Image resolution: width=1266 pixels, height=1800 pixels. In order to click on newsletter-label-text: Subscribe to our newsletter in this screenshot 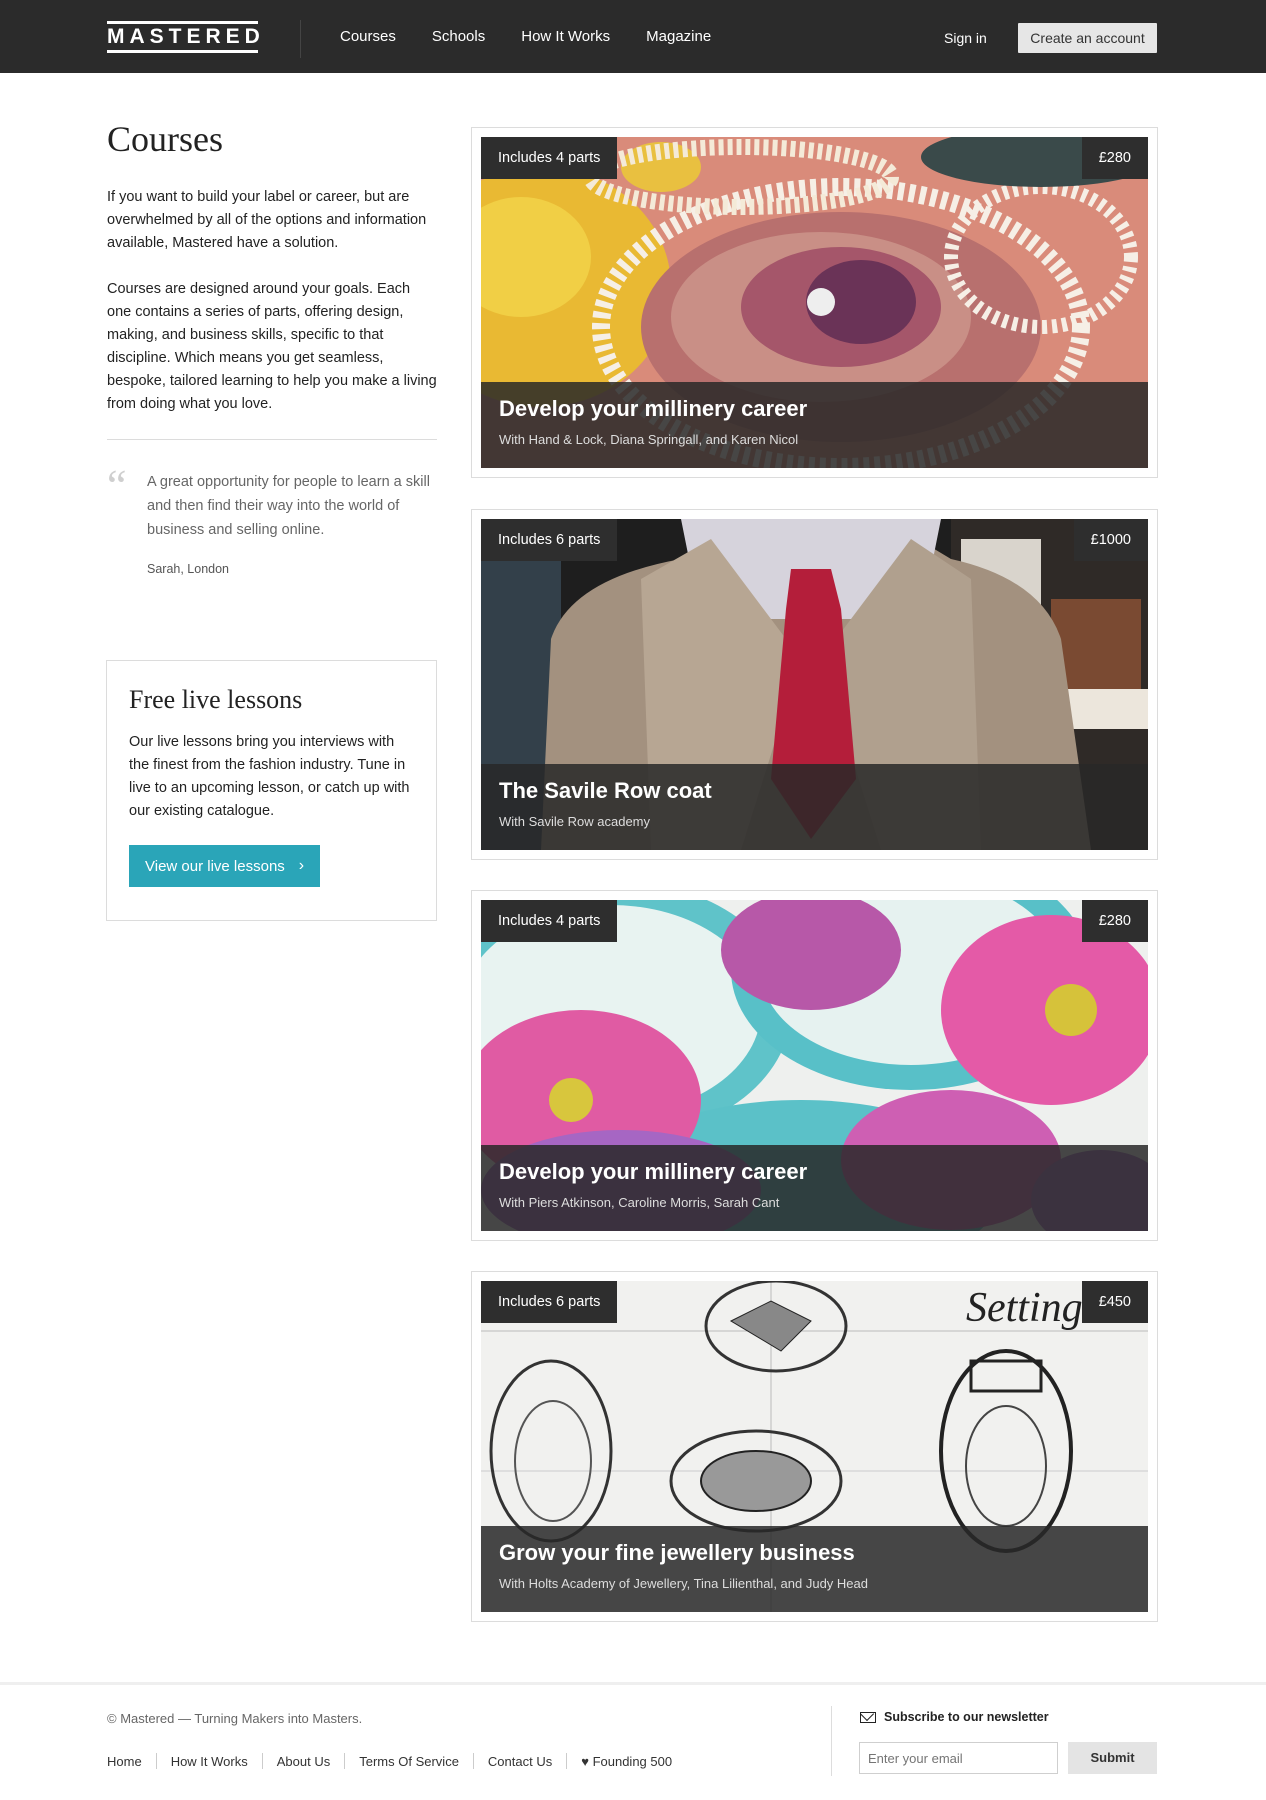, I will do `click(966, 1717)`.